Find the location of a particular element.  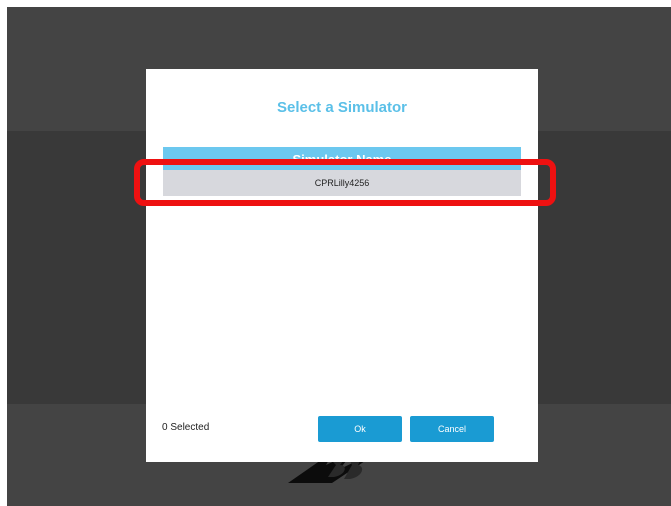

cancel-button: Cancel is located at coordinates (452, 429).